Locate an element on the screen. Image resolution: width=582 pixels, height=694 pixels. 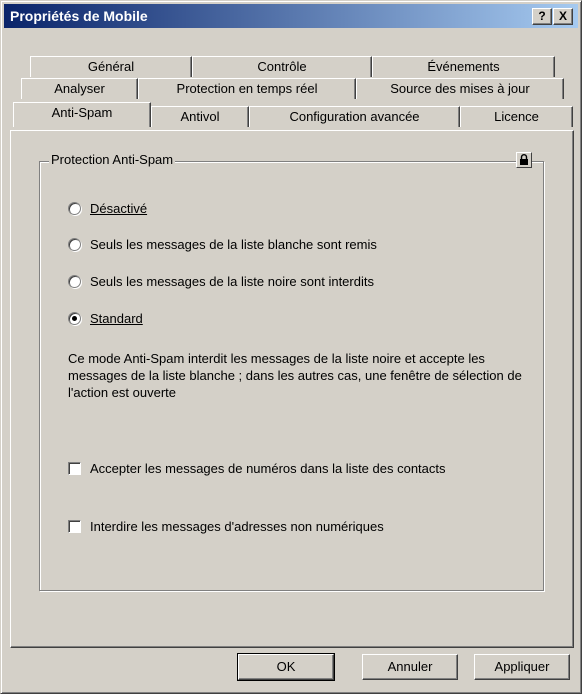
lock-button is located at coordinates (524, 160).